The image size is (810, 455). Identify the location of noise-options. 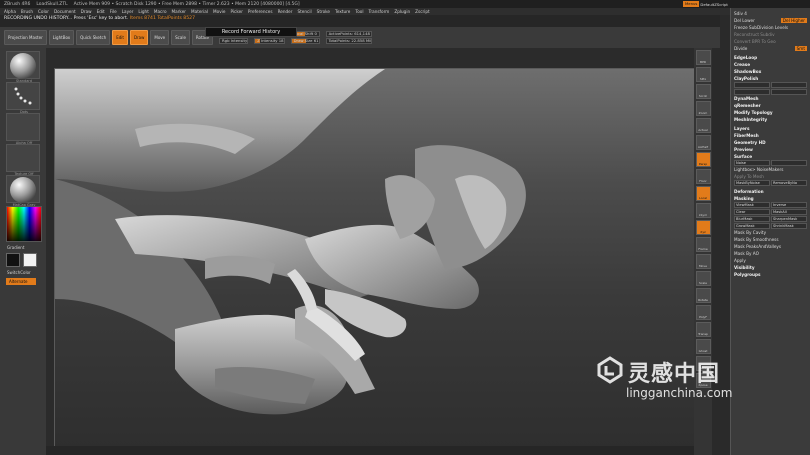
(789, 163).